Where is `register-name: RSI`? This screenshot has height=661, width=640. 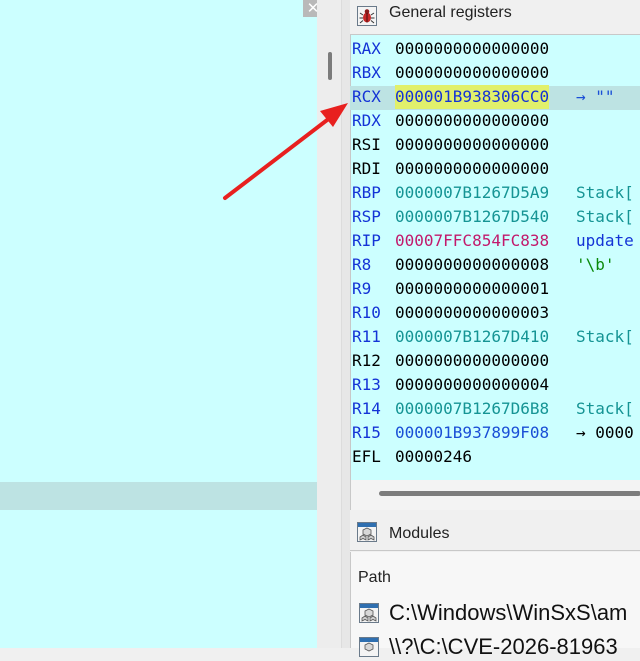 register-name: RSI is located at coordinates (366, 144).